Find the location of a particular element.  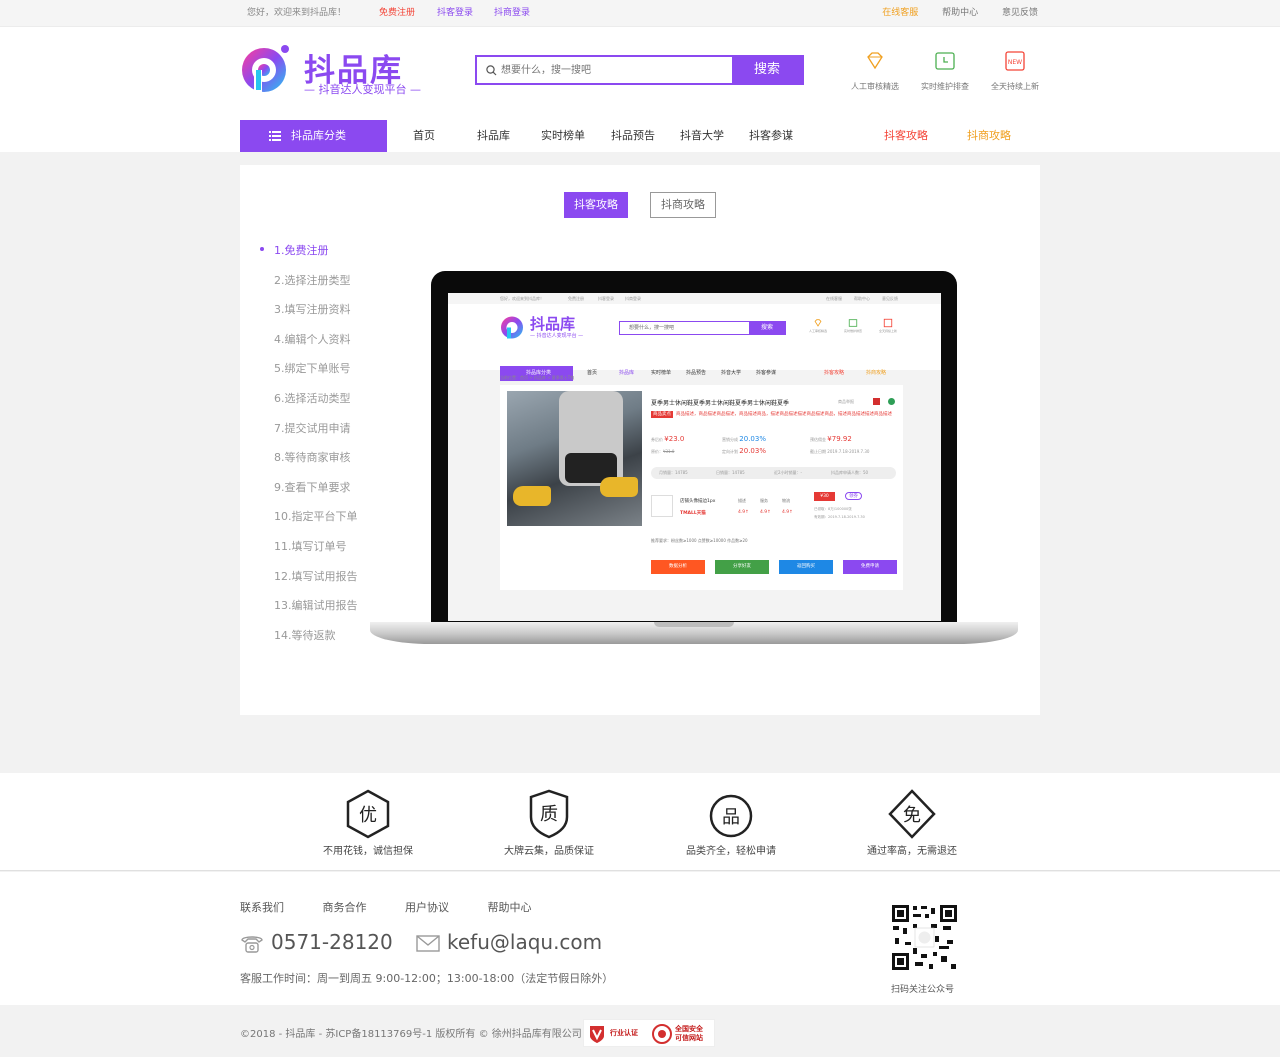

tab-douyin-guide: 抖客攻略 is located at coordinates (596, 205).